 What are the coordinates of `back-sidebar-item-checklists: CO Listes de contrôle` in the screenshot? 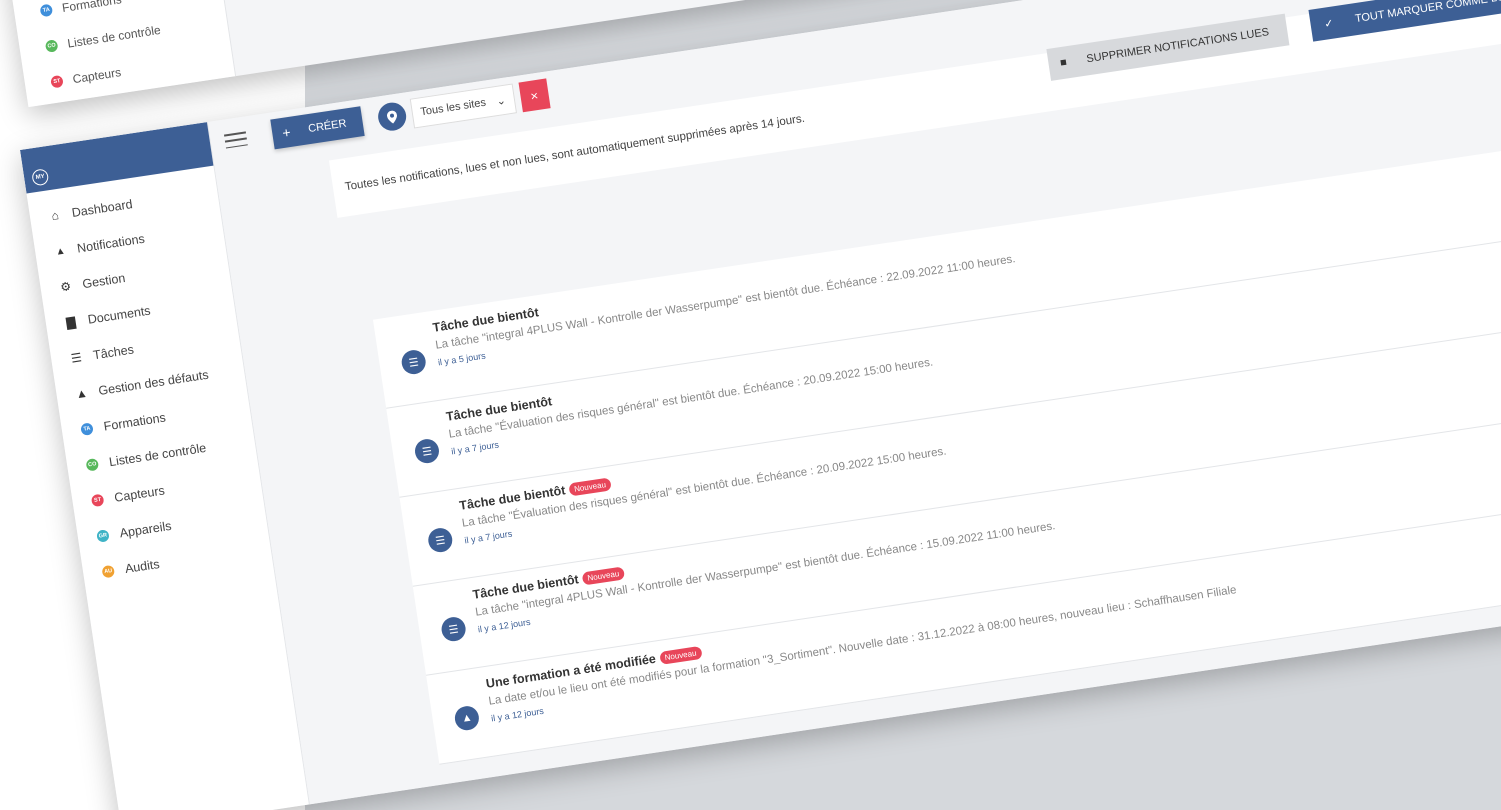 It's located at (103, 38).